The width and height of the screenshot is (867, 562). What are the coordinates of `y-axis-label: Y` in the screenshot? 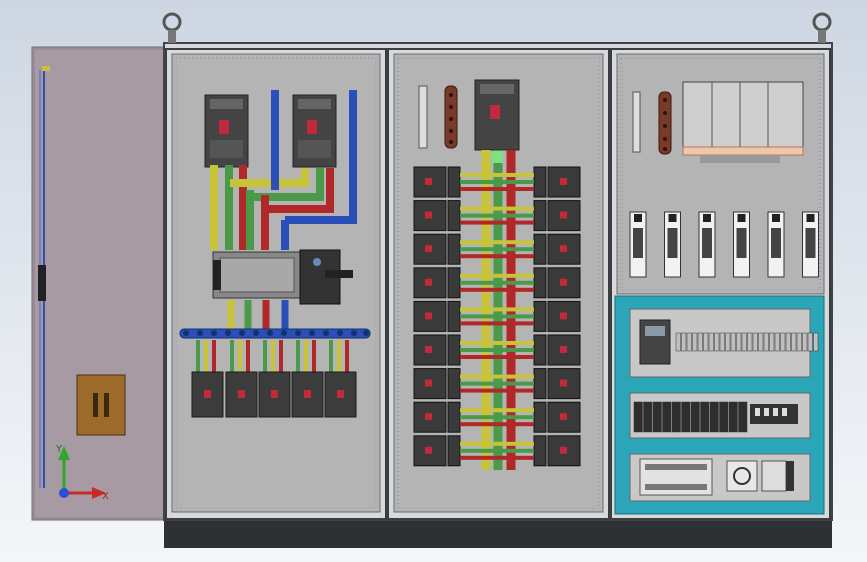 It's located at (59, 449).